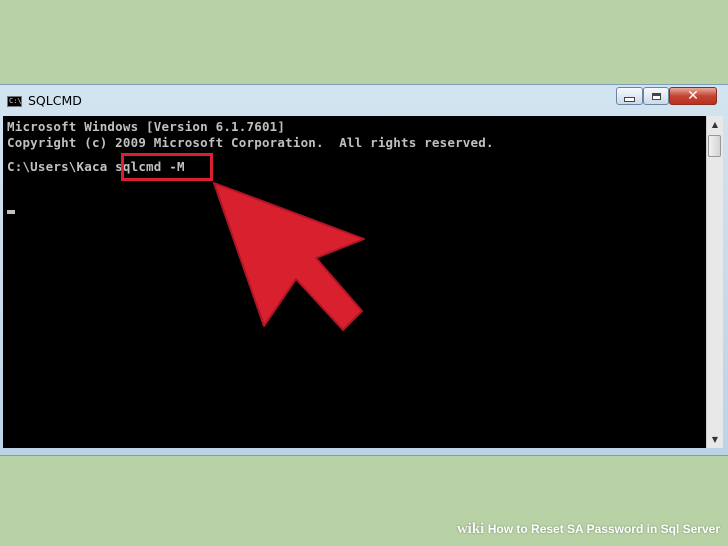 This screenshot has width=728, height=546. What do you see at coordinates (289, 256) in the screenshot?
I see `arrow-pointer-icon` at bounding box center [289, 256].